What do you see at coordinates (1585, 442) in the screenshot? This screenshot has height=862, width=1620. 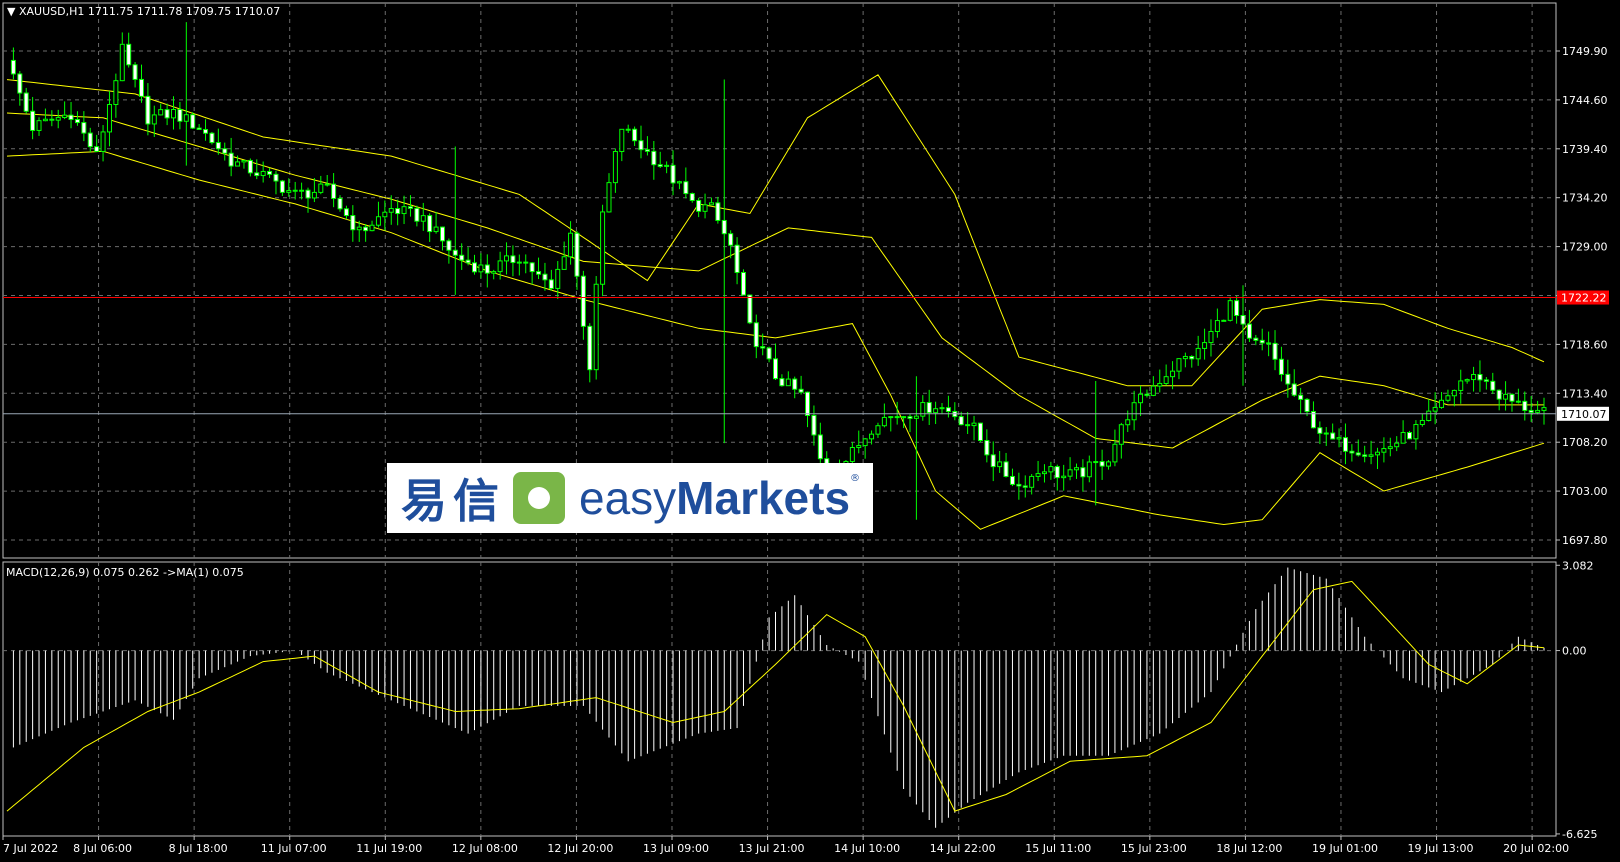 I see `y-tick-label: 1708.20` at bounding box center [1585, 442].